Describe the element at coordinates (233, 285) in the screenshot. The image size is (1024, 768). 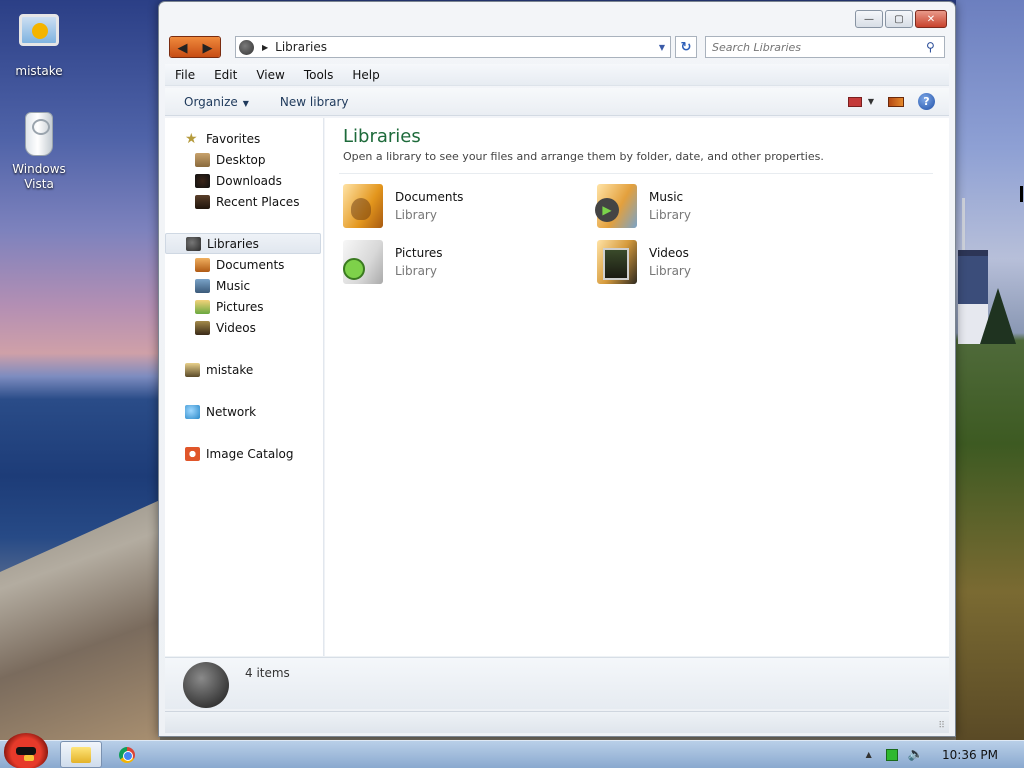
I see `nav-music-label: Music` at that location.